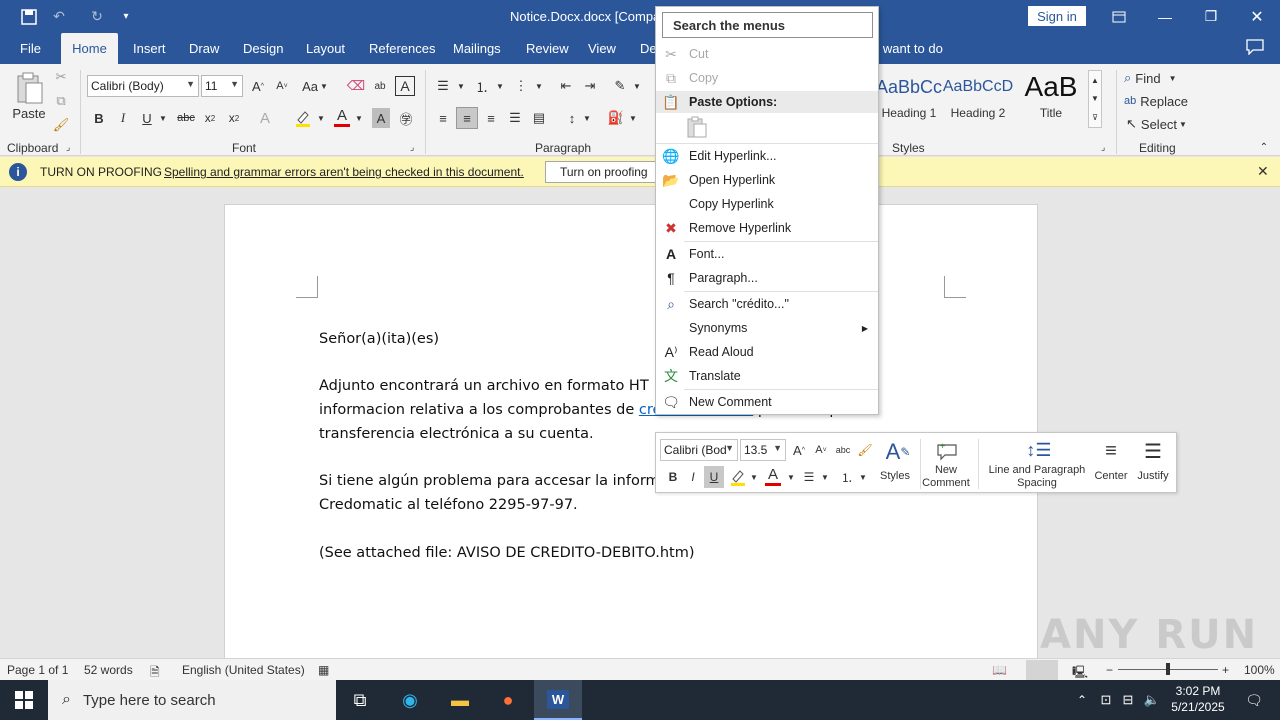 Image resolution: width=1280 pixels, height=720 pixels. I want to click on shrink-font-icon: A ˅, so click(282, 86).